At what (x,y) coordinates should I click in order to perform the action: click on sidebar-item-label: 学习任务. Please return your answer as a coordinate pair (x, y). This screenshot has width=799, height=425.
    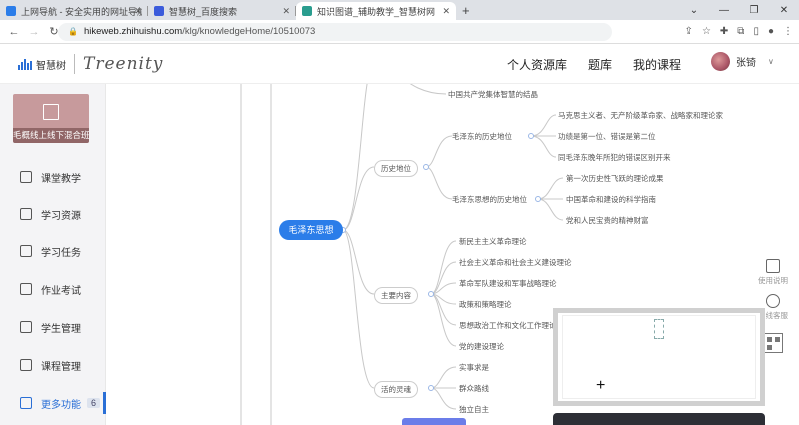
    Looking at the image, I should click on (61, 253).